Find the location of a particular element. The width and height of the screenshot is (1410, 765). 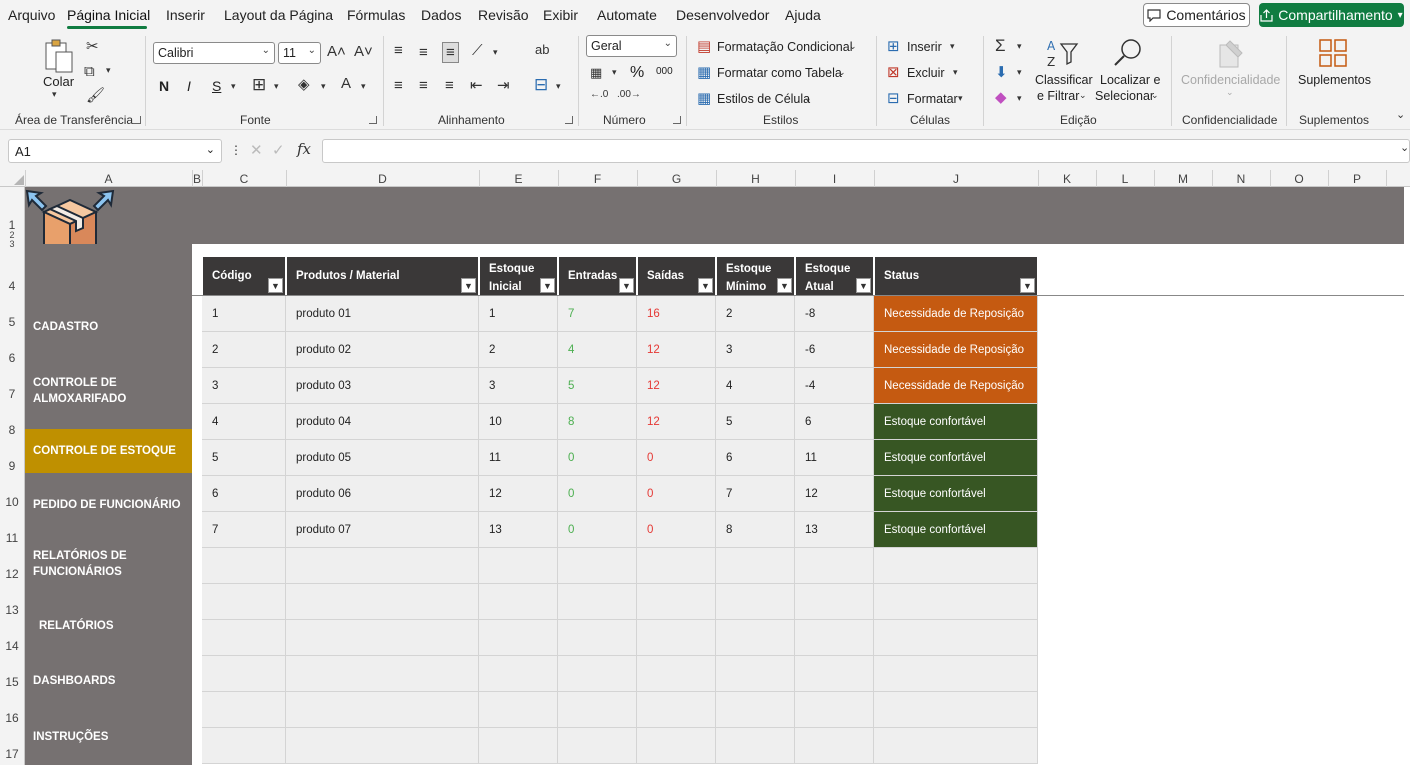

menu-formulas: Fórmulas is located at coordinates (376, 15).